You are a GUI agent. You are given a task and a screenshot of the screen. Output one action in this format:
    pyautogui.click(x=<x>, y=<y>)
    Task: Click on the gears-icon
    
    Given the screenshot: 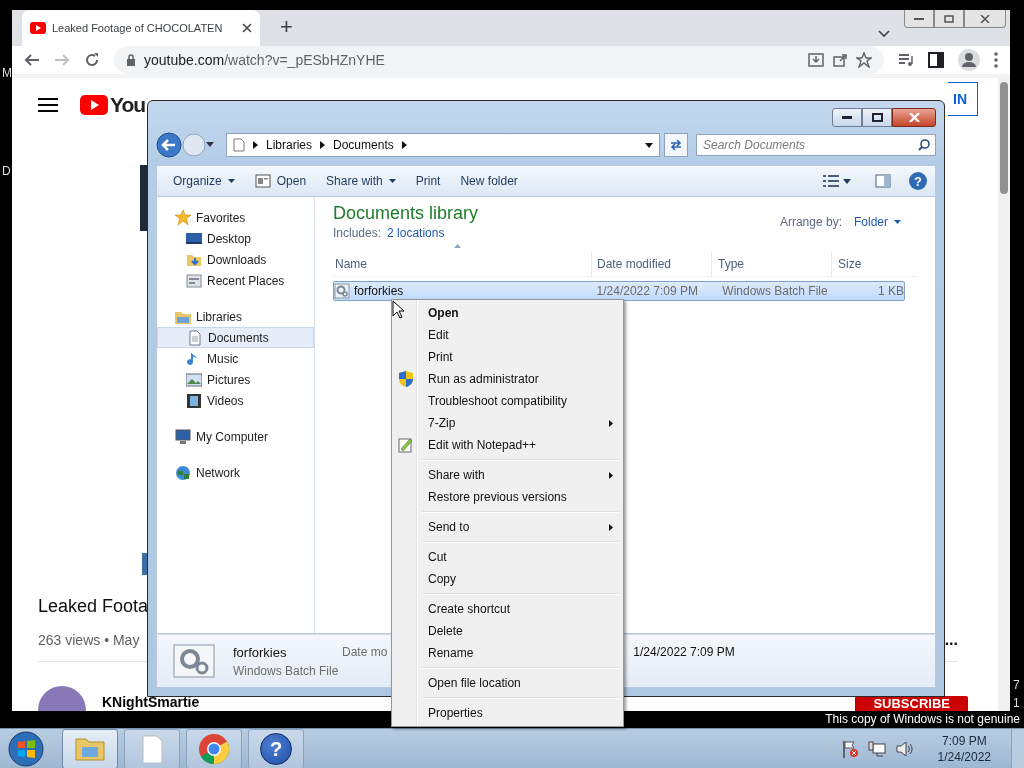 What is the action you would take?
    pyautogui.click(x=194, y=661)
    